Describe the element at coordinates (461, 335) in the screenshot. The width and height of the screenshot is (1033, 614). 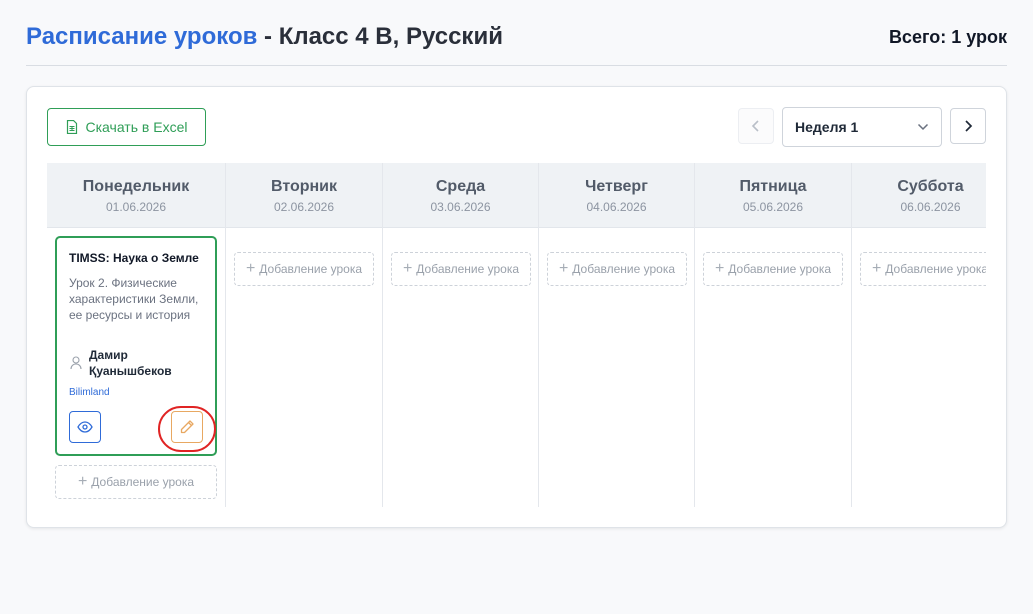
I see `day-column-wednesday: Среда 03.06.2026 + Добавление урока` at that location.